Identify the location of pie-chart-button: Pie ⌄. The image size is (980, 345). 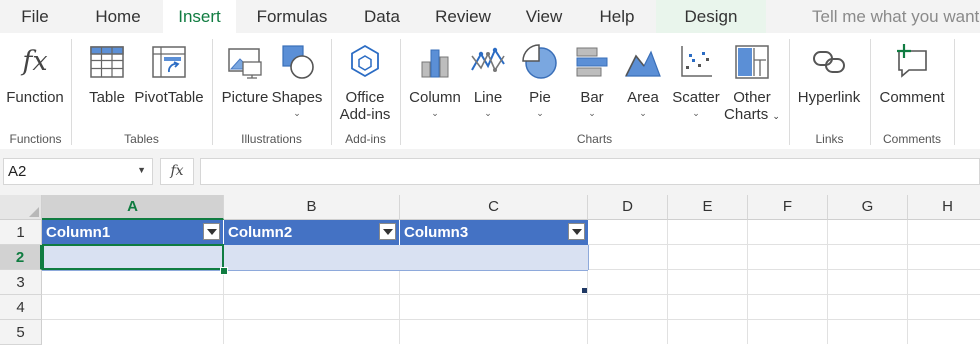
(540, 85).